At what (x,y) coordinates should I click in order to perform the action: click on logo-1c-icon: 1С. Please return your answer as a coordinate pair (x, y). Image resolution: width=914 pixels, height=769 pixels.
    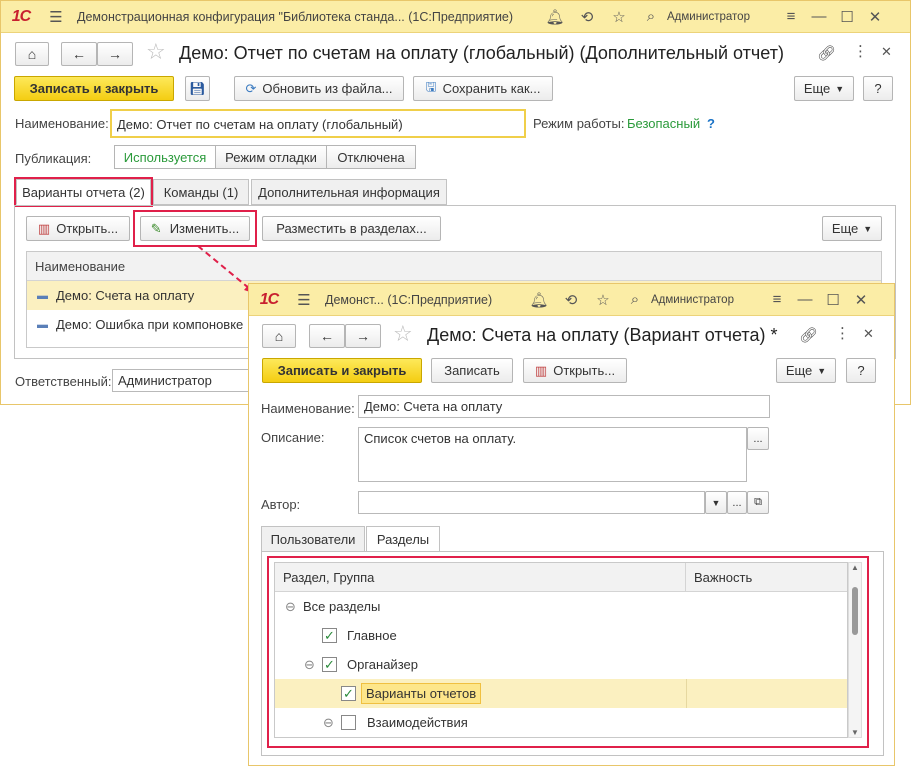
    Looking at the image, I should click on (269, 299).